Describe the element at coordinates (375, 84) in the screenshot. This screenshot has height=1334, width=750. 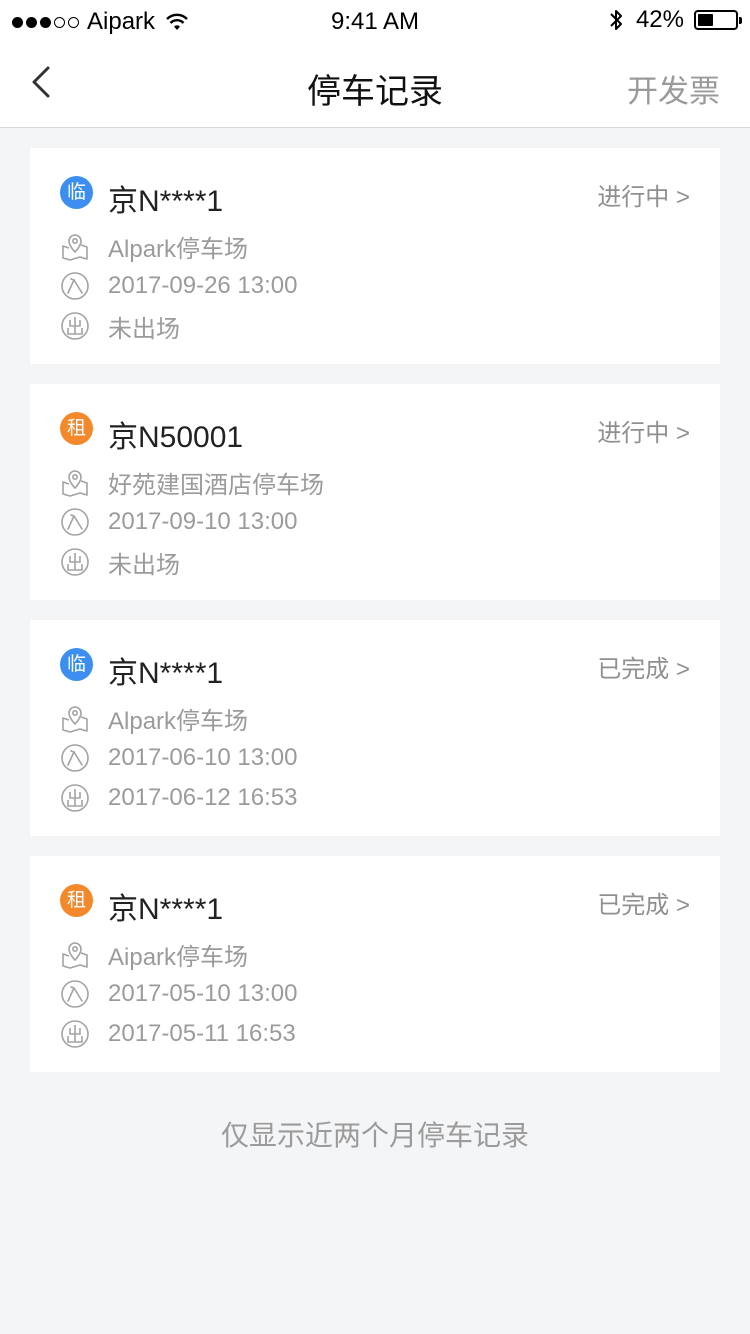
I see `nav-bar: 停车记录 开发票` at that location.